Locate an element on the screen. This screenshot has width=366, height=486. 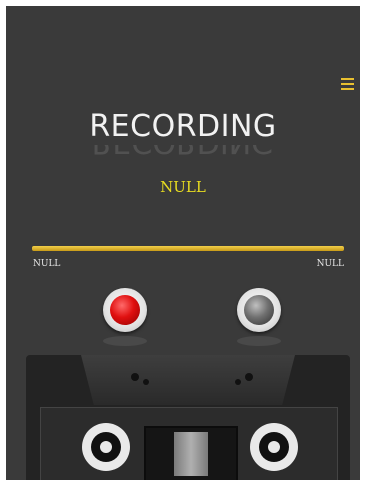
progress-bar is located at coordinates (188, 248).